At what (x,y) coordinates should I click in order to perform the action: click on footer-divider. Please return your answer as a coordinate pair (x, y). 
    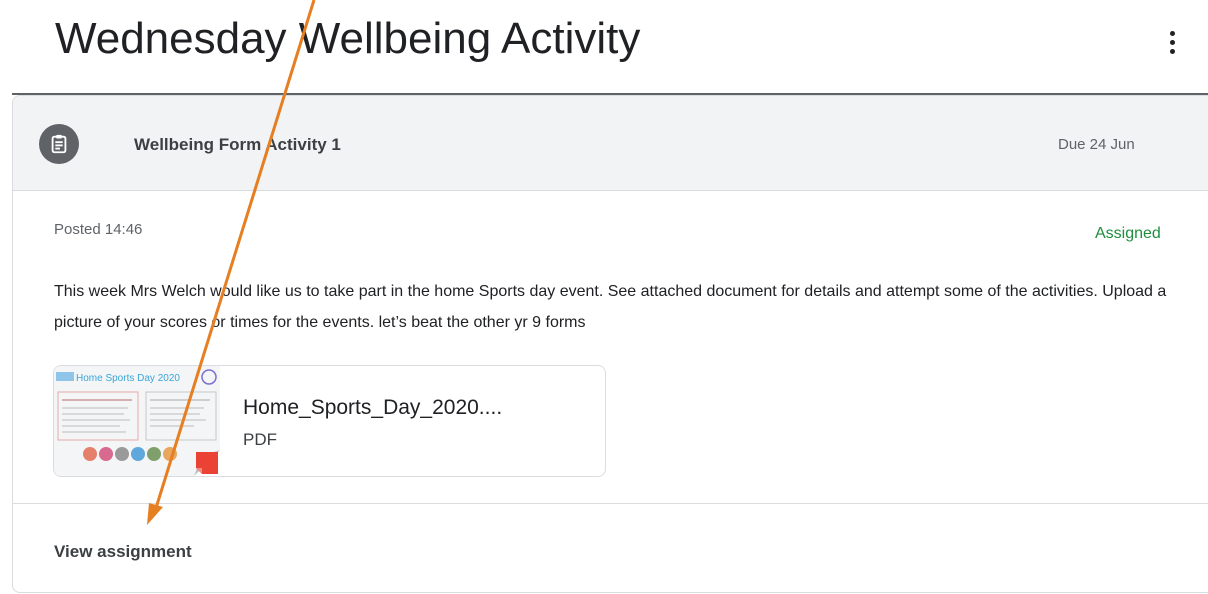
    Looking at the image, I should click on (610, 503).